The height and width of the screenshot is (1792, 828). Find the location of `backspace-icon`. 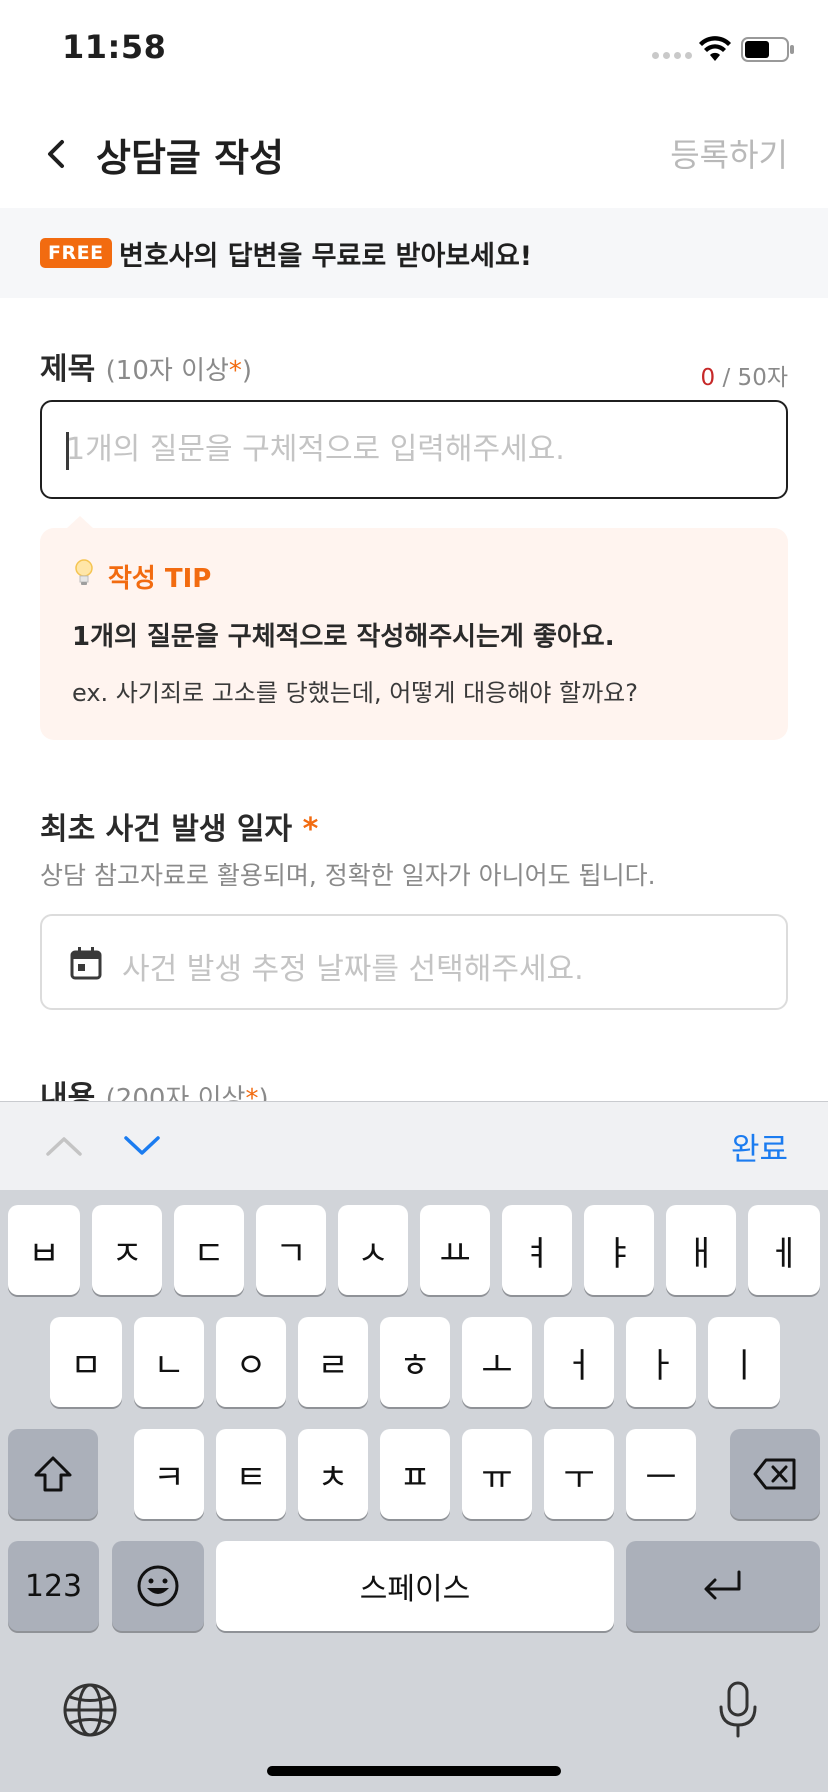

backspace-icon is located at coordinates (774, 1474).